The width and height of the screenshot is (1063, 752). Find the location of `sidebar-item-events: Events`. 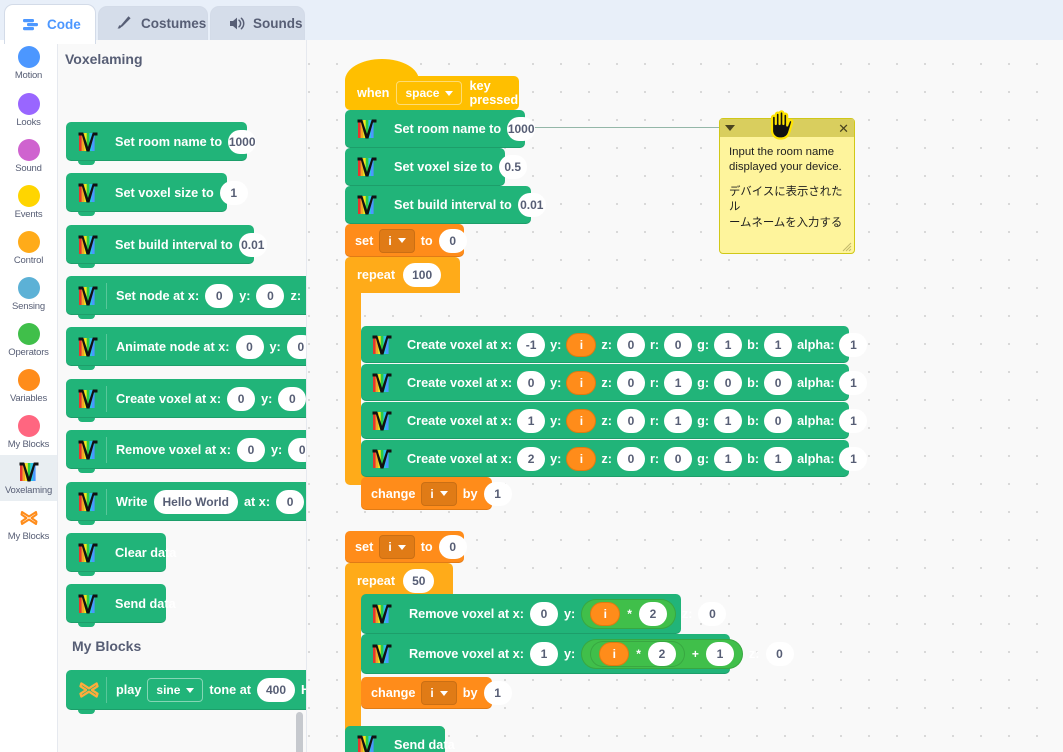

sidebar-item-events: Events is located at coordinates (28, 202).